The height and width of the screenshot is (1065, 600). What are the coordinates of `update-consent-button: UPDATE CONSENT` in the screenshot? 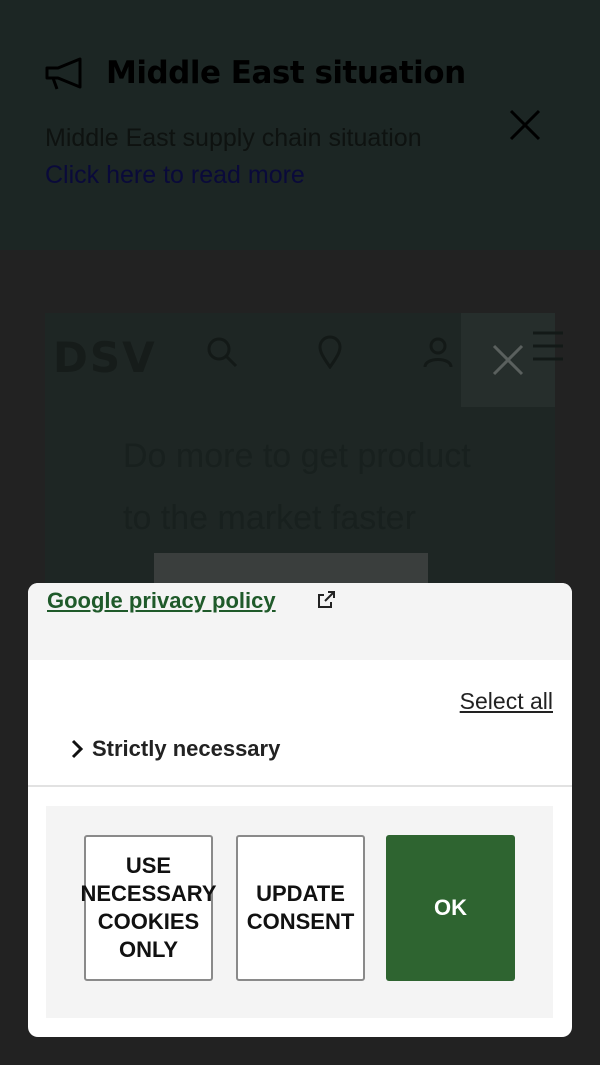 It's located at (300, 908).